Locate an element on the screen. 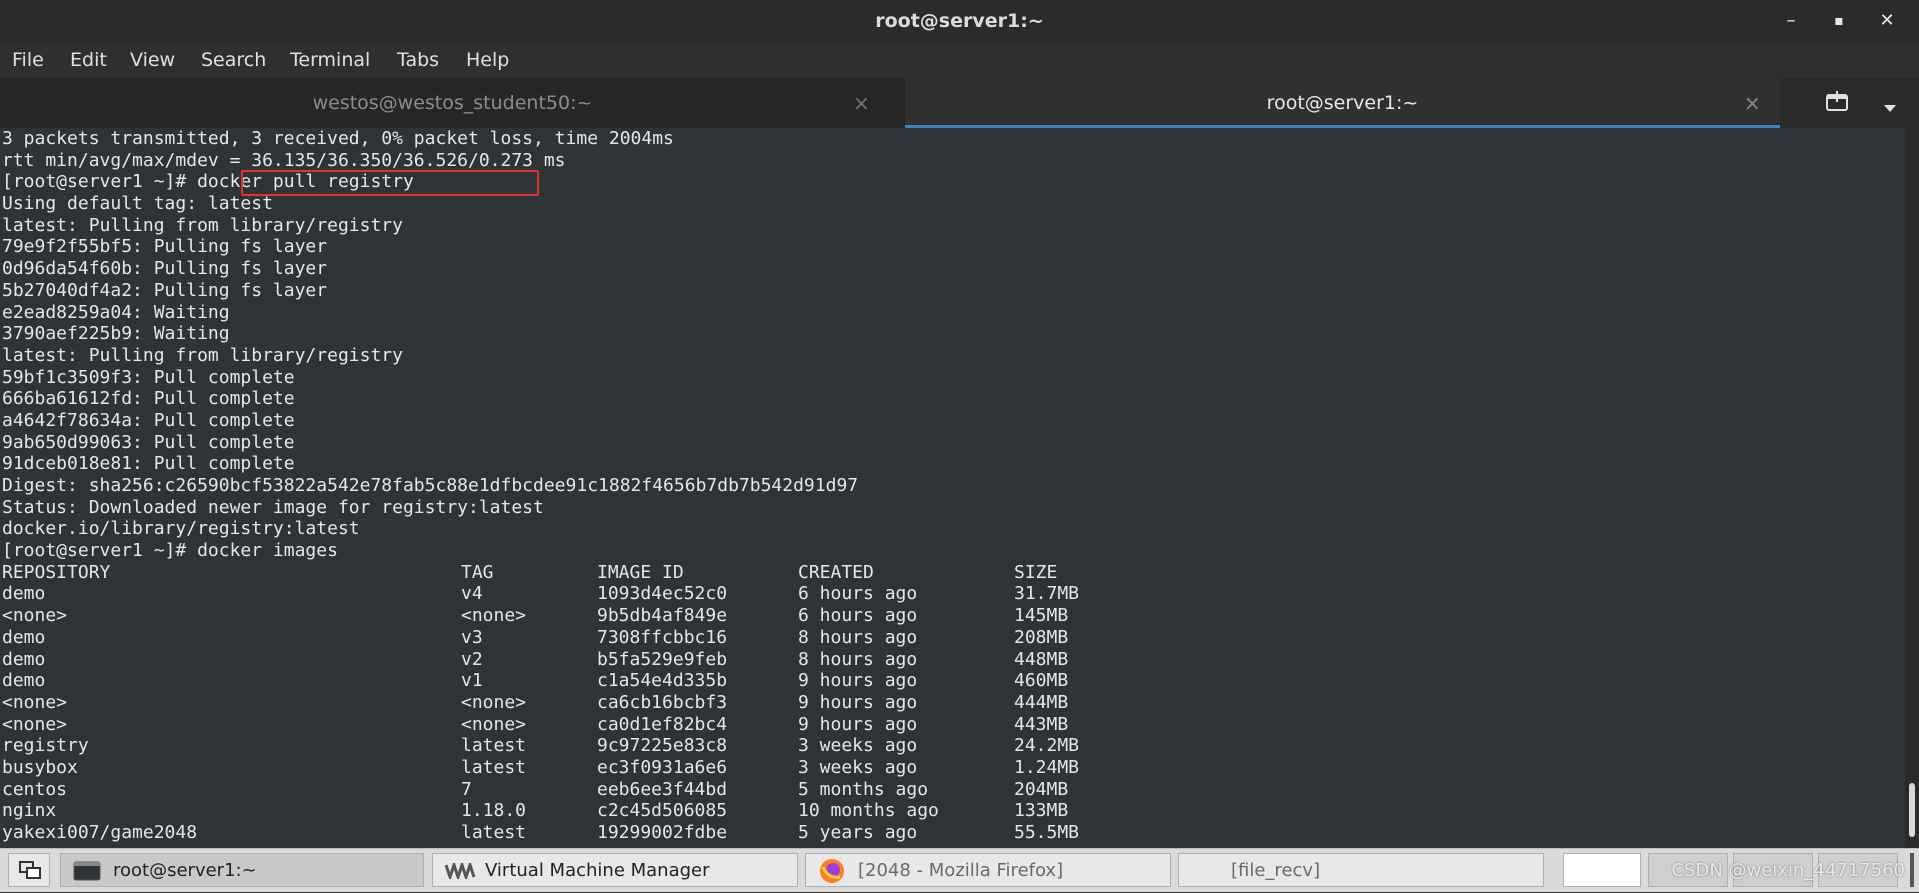 Image resolution: width=1919 pixels, height=893 pixels. terminal-line: 9ab650d99063: Pull complete is located at coordinates (148, 442).